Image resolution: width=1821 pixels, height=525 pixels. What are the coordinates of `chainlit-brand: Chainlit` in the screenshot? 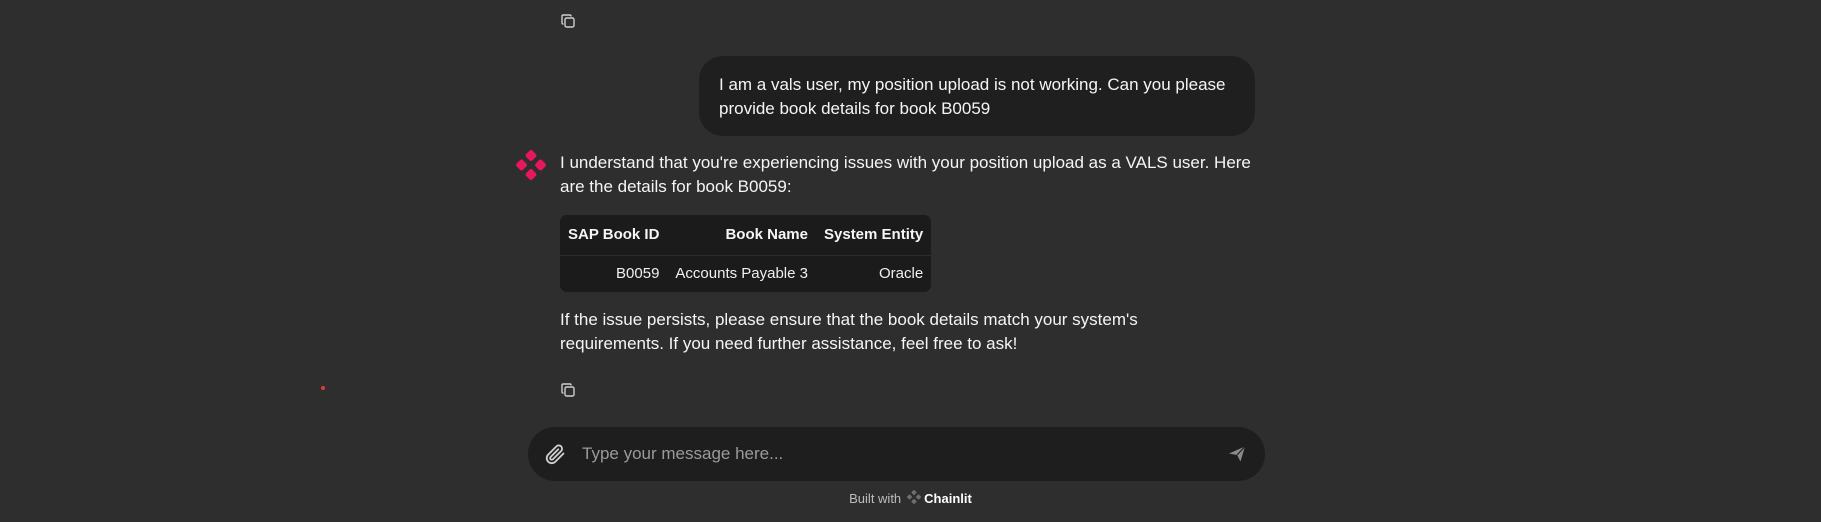 It's located at (948, 498).